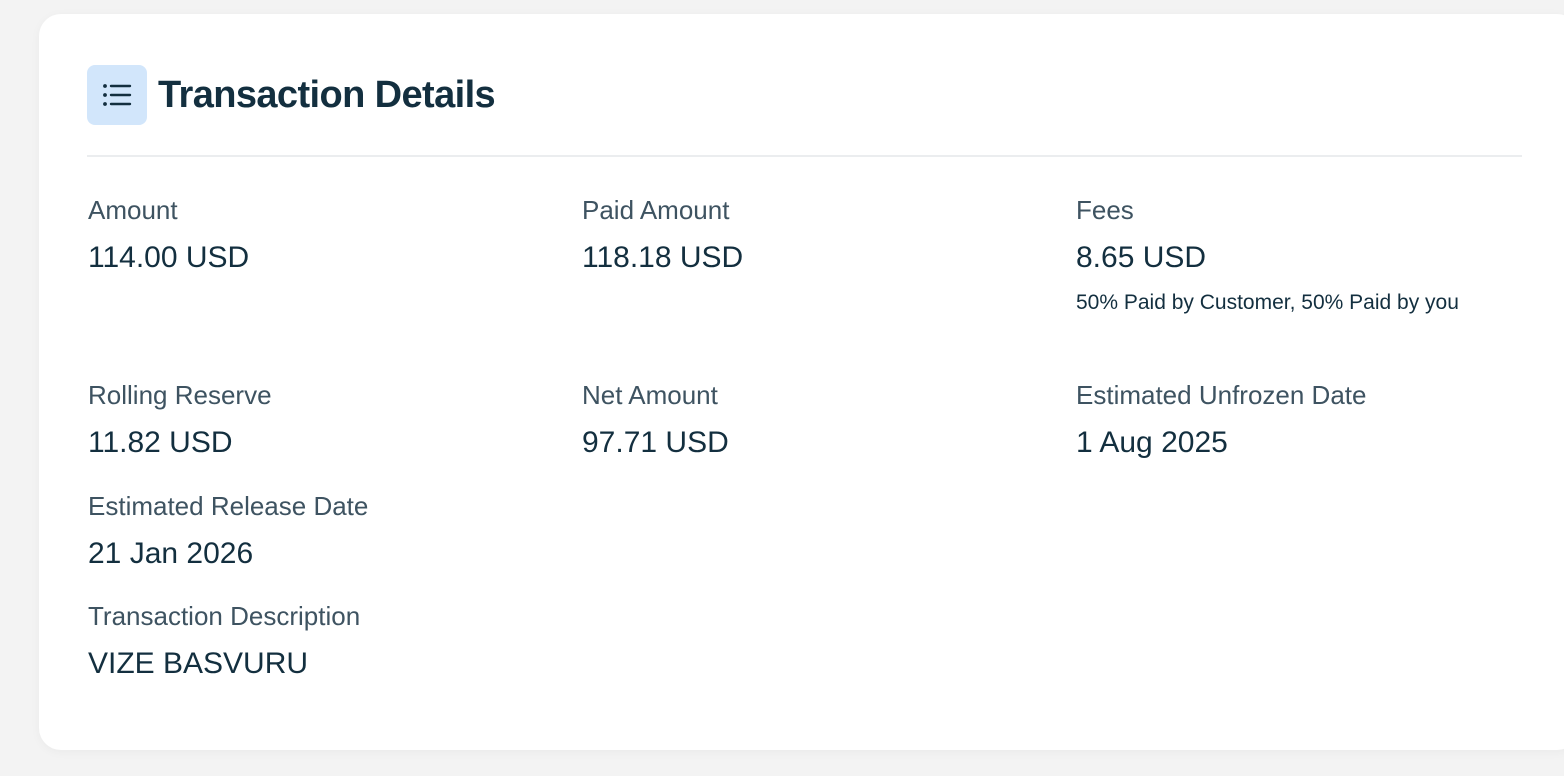 The image size is (1564, 776). I want to click on field-paid-amount: Paid Amount 118.18 USD, so click(662, 235).